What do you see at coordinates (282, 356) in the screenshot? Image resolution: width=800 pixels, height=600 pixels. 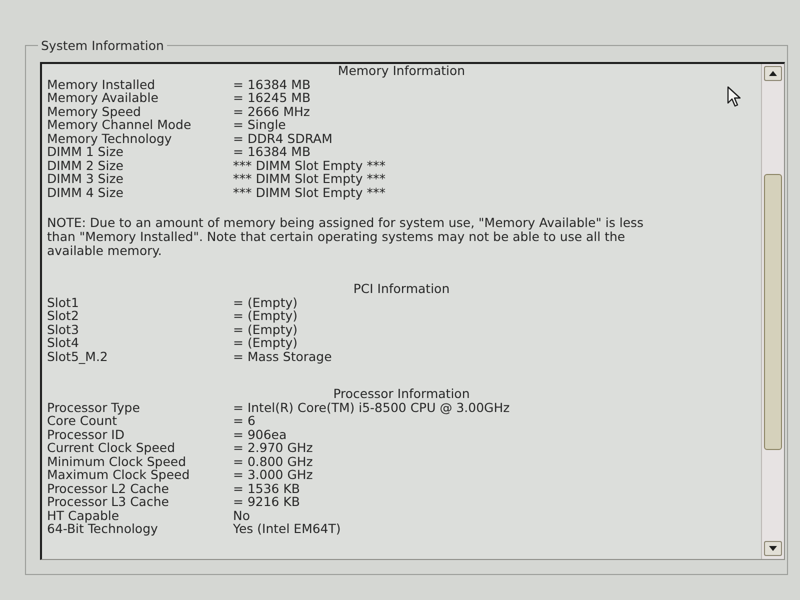 I see `info-value: = Mass Storage` at bounding box center [282, 356].